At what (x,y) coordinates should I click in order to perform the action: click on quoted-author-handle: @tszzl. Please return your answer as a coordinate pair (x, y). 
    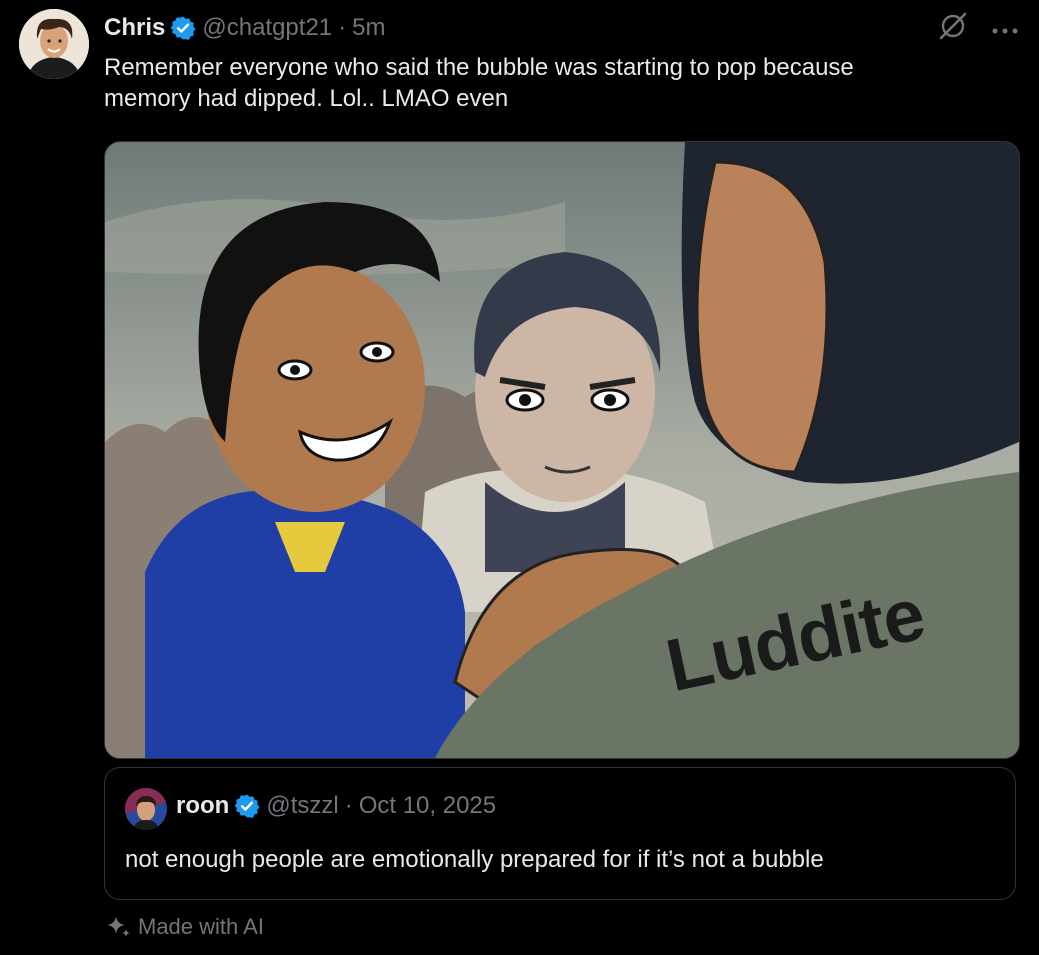
    Looking at the image, I should click on (302, 806).